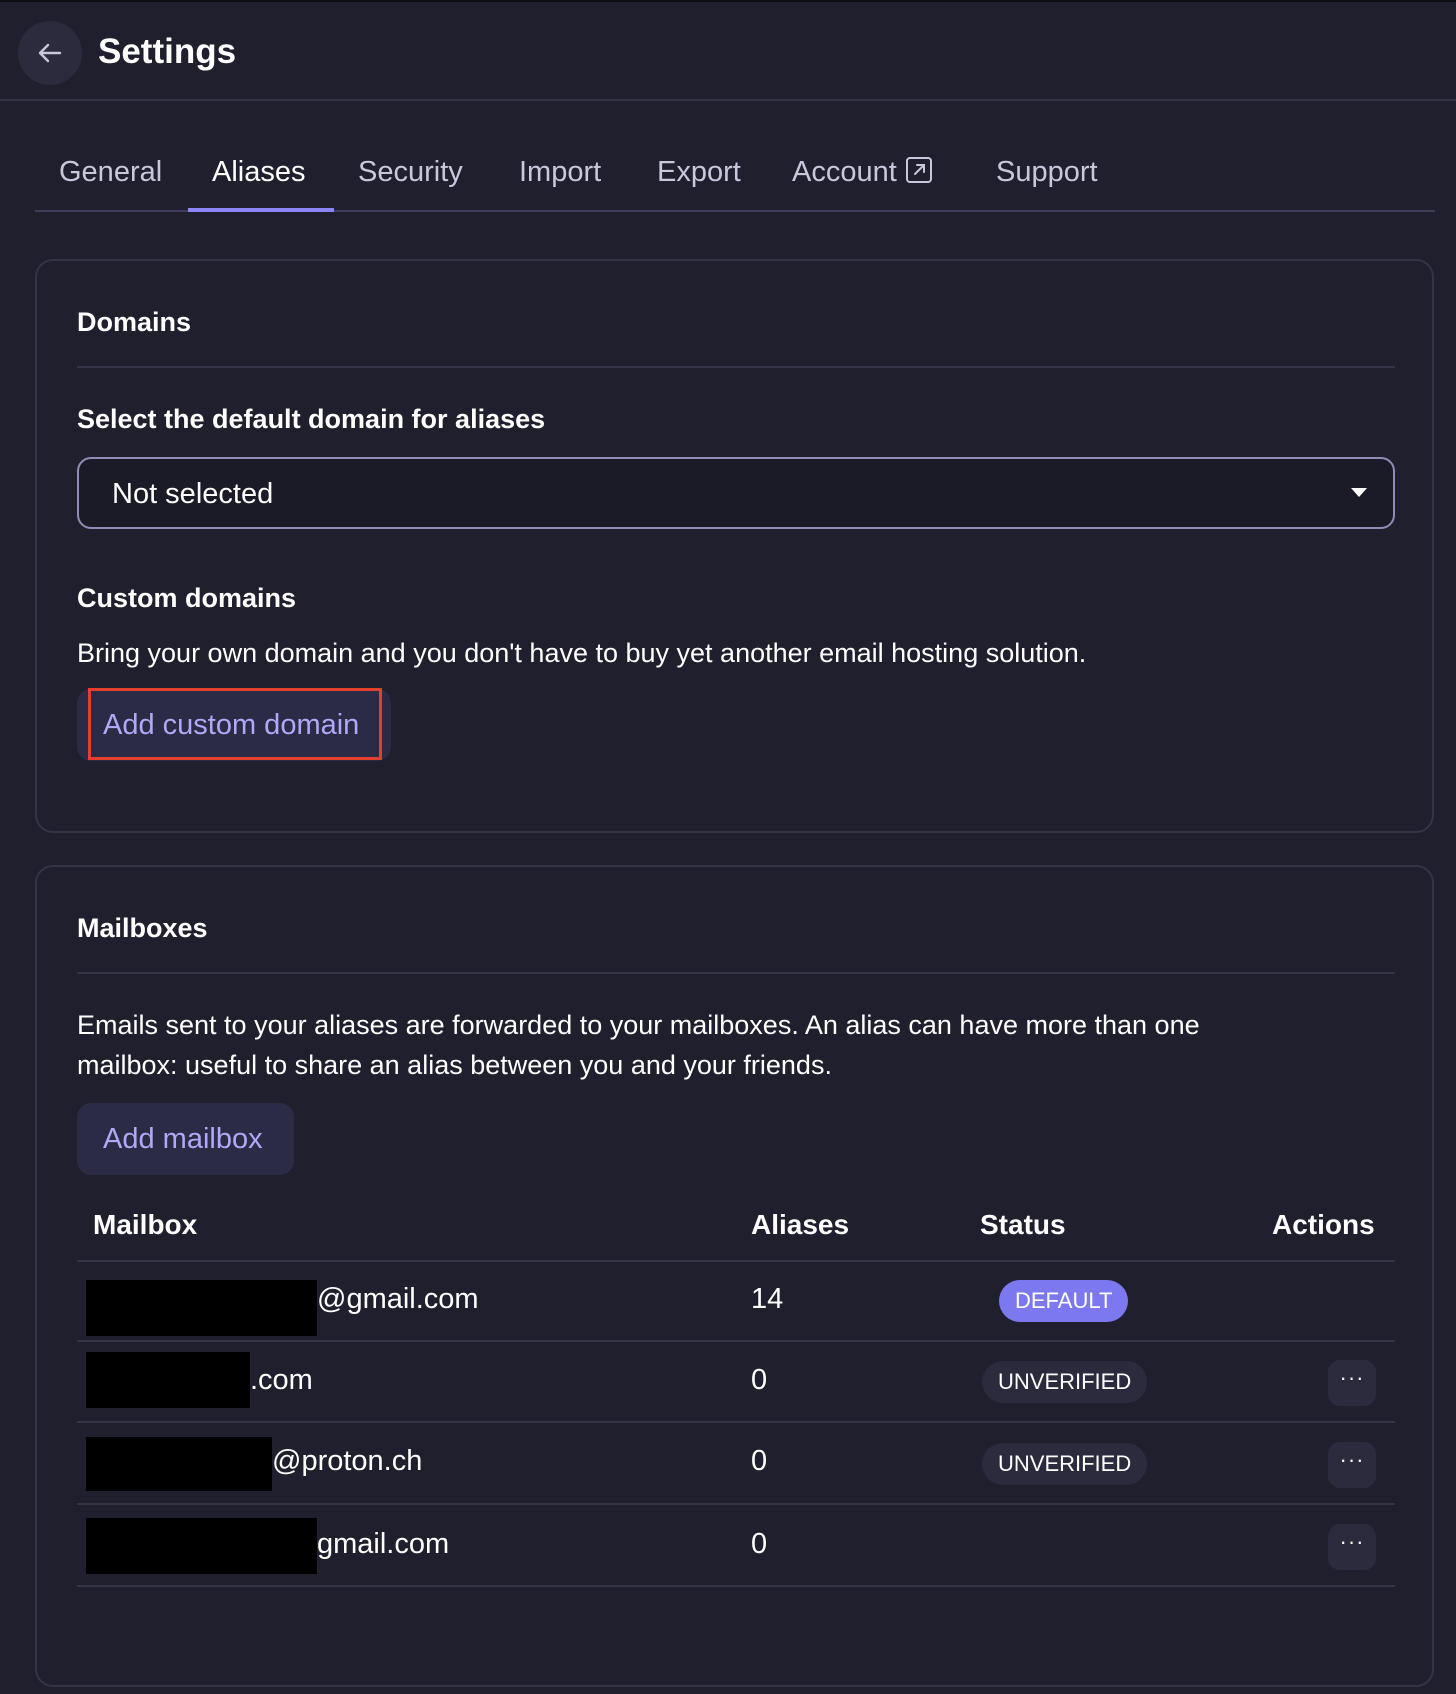  What do you see at coordinates (311, 419) in the screenshot?
I see `default-domain-label: Select the default domain for aliases` at bounding box center [311, 419].